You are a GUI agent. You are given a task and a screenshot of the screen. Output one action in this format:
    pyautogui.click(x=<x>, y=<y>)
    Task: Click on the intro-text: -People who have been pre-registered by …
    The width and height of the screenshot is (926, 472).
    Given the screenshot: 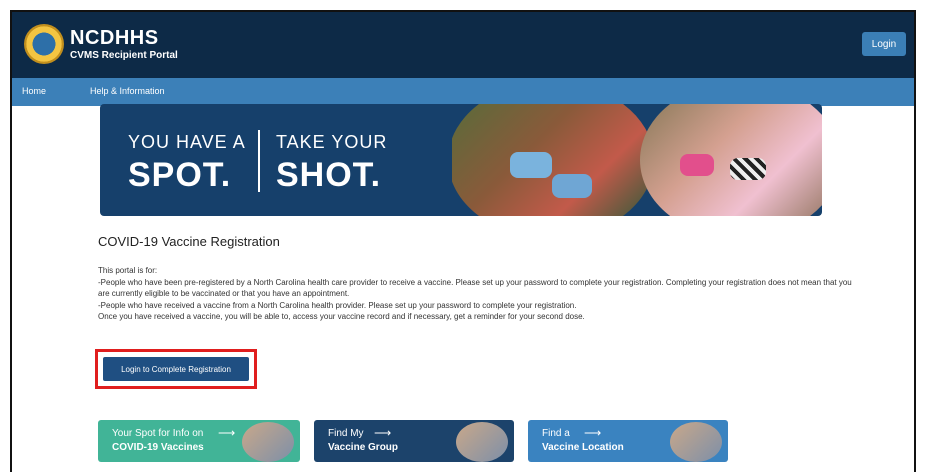 What is the action you would take?
    pyautogui.click(x=475, y=288)
    